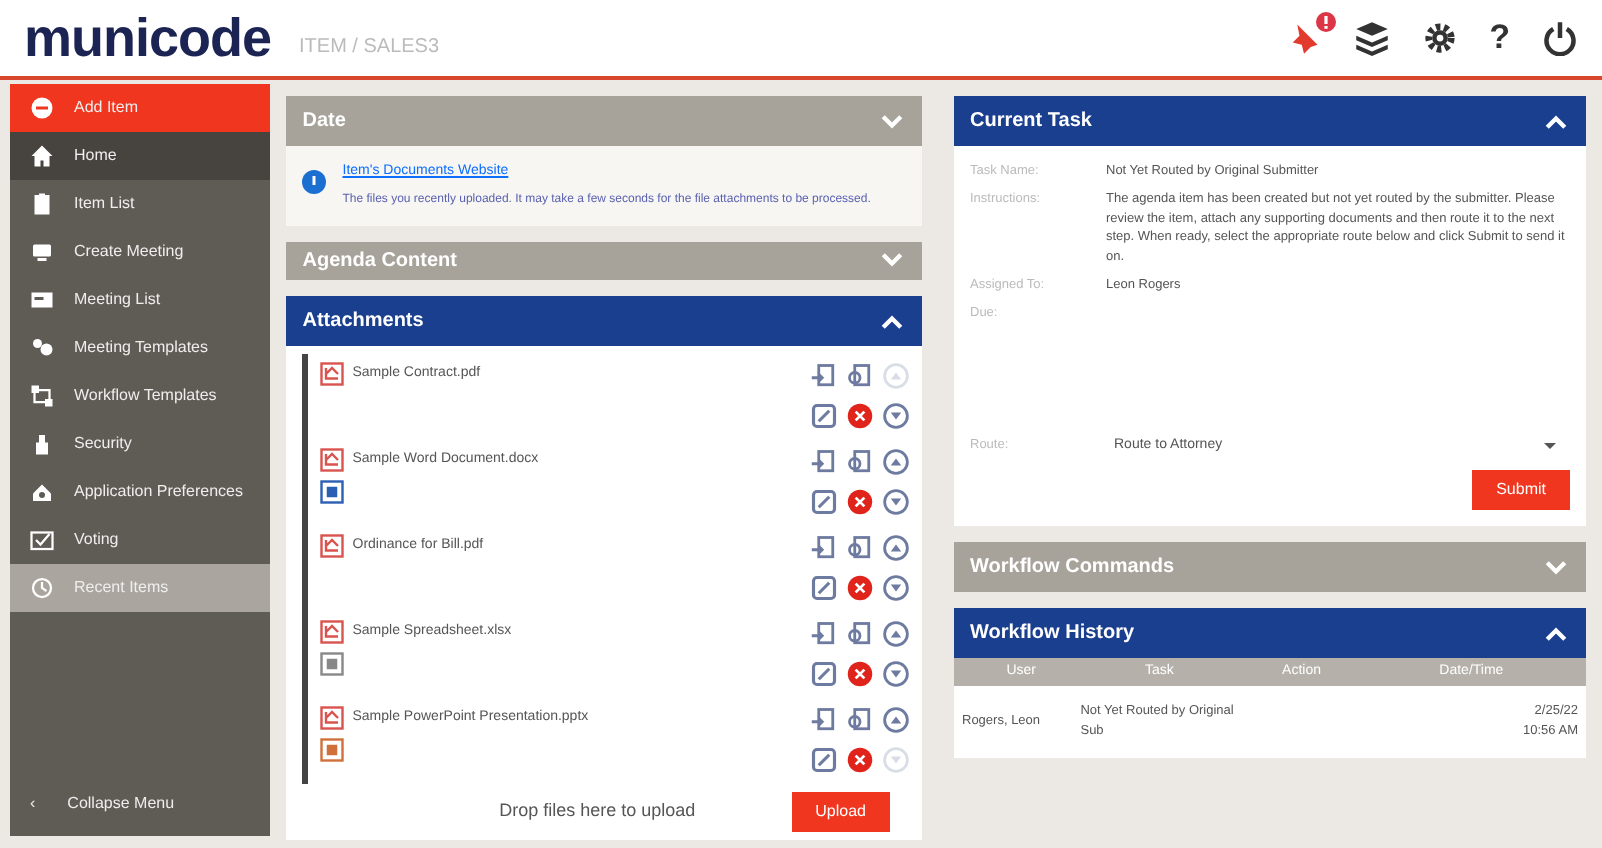 The image size is (1602, 848). Describe the element at coordinates (1439, 38) in the screenshot. I see `settings-icon` at that location.